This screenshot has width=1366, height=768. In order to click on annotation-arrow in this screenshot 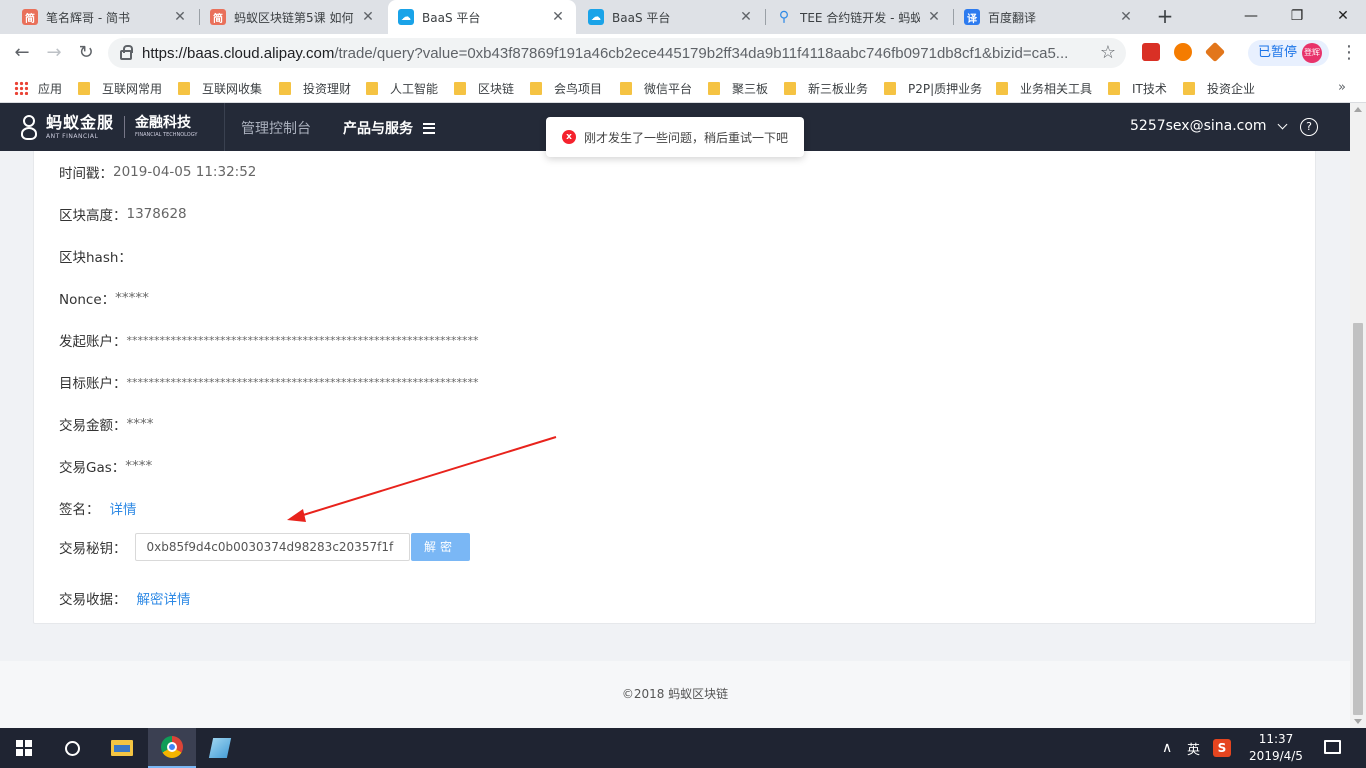, I will do `click(422, 479)`.